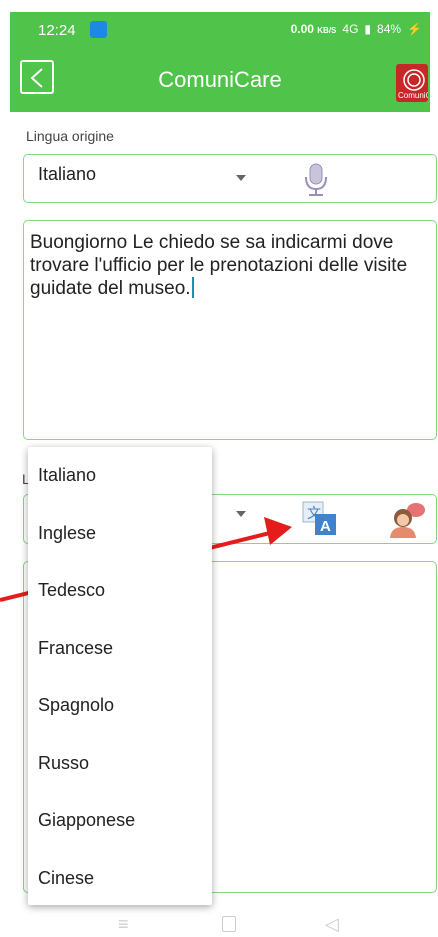 This screenshot has height=937, width=438. I want to click on menu-icon: ≡, so click(123, 924).